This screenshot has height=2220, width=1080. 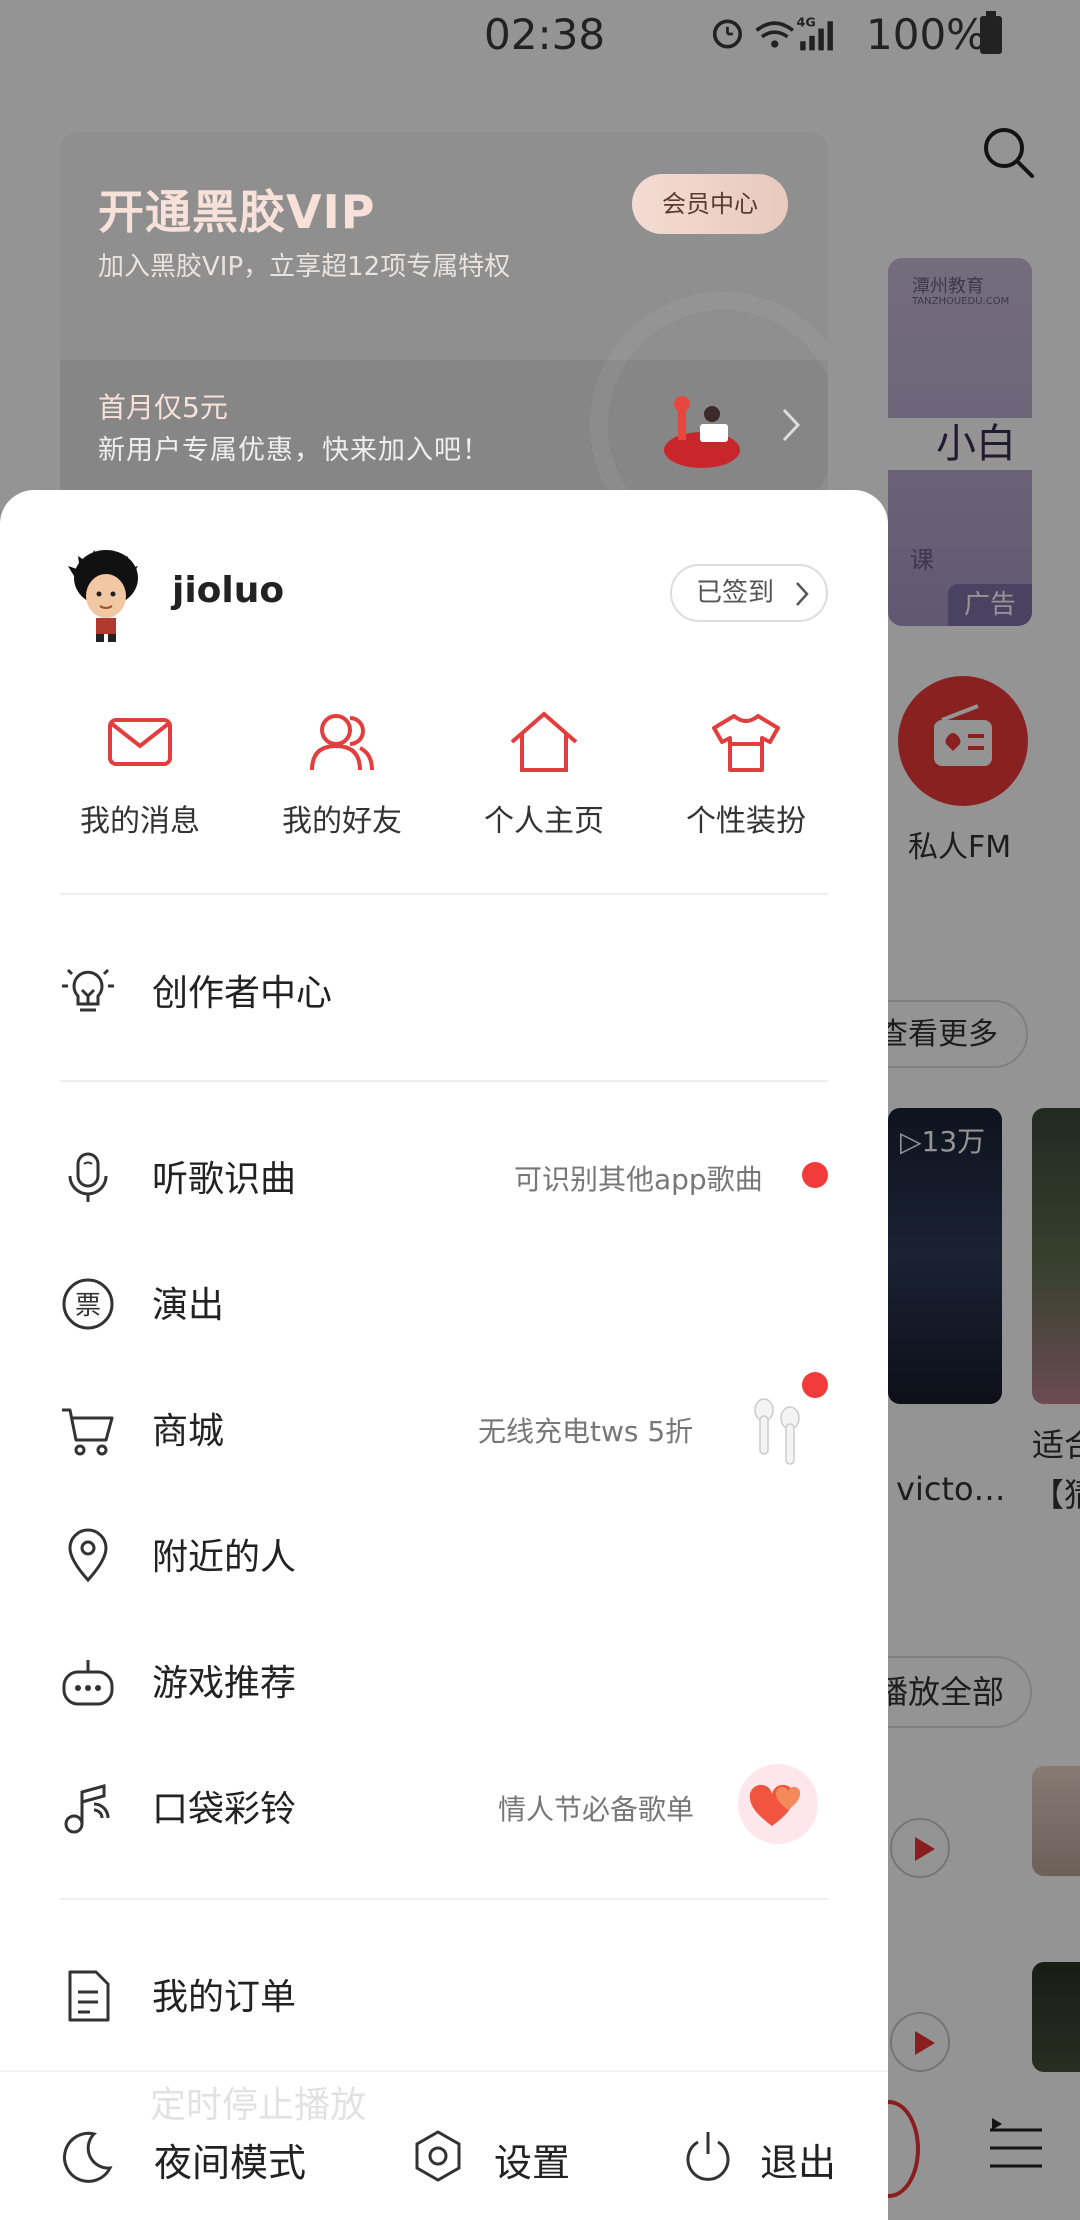 What do you see at coordinates (445, 1552) in the screenshot?
I see `menu-item-nearby: 附近的人` at bounding box center [445, 1552].